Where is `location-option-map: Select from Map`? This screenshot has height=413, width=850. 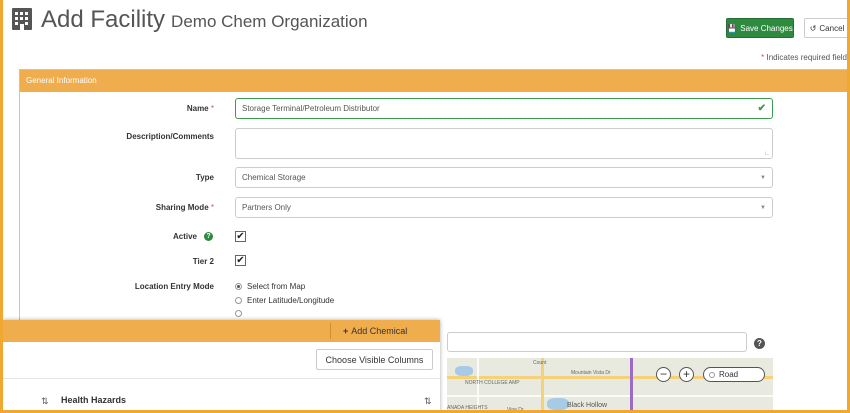
location-option-map: Select from Map is located at coordinates (270, 286).